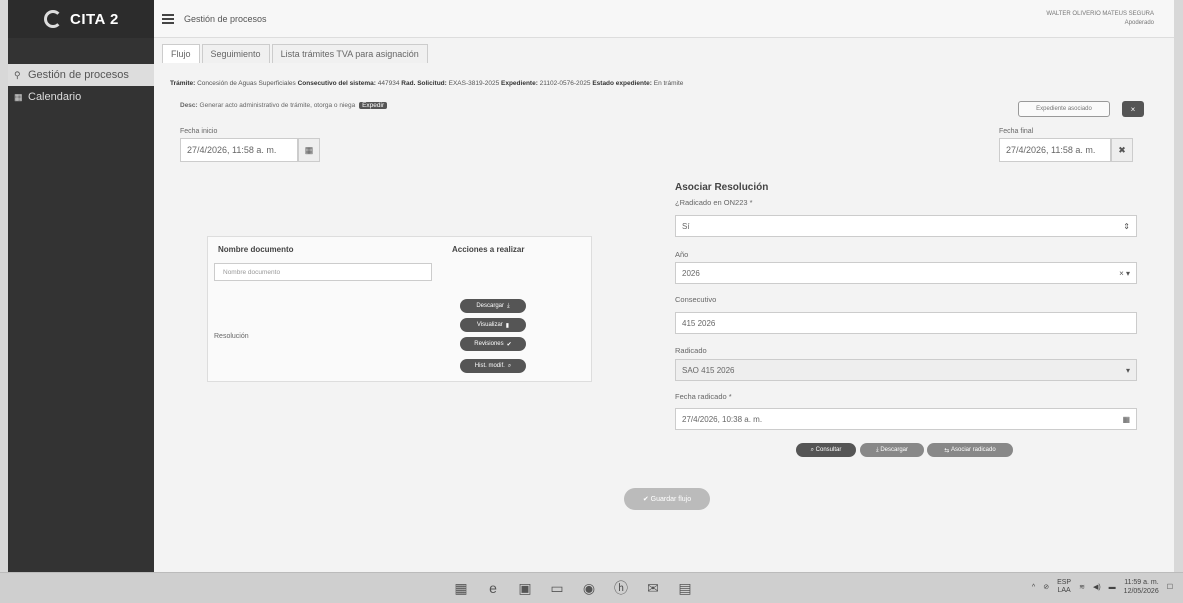  I want to click on radicado-label: Radicado, so click(691, 350).